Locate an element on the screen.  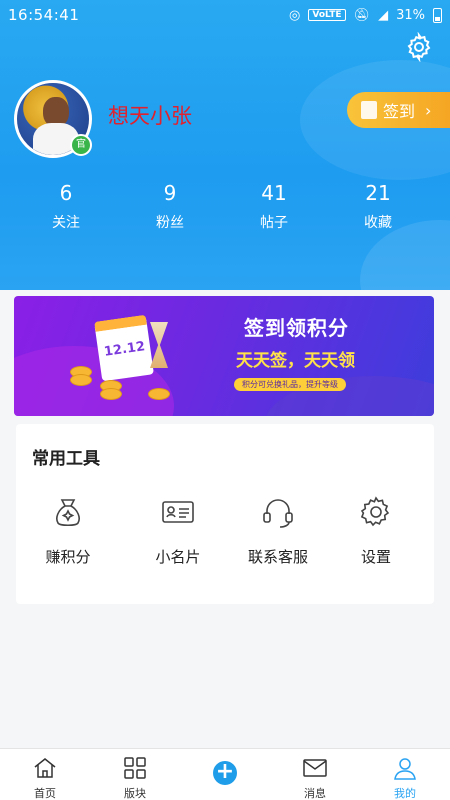
stat-favorites: 21 收藏 is located at coordinates (378, 205).